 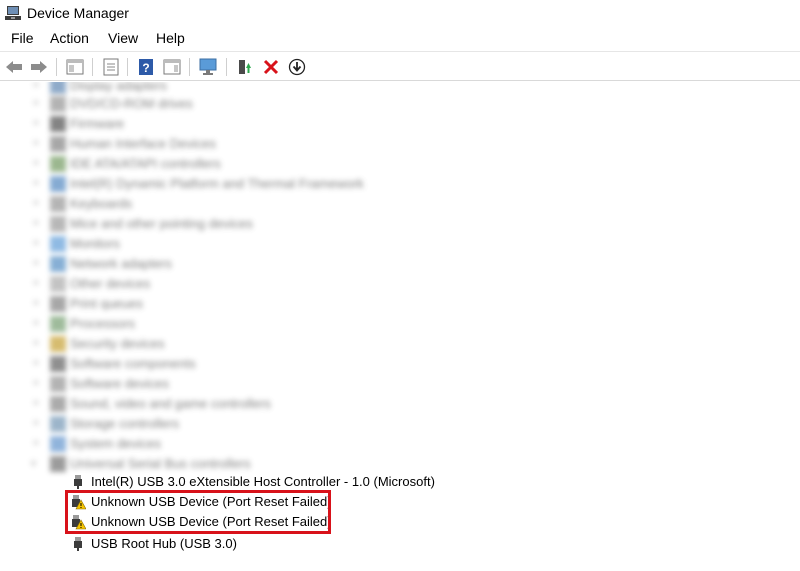 What do you see at coordinates (170, 38) in the screenshot?
I see `menu-help: Help` at bounding box center [170, 38].